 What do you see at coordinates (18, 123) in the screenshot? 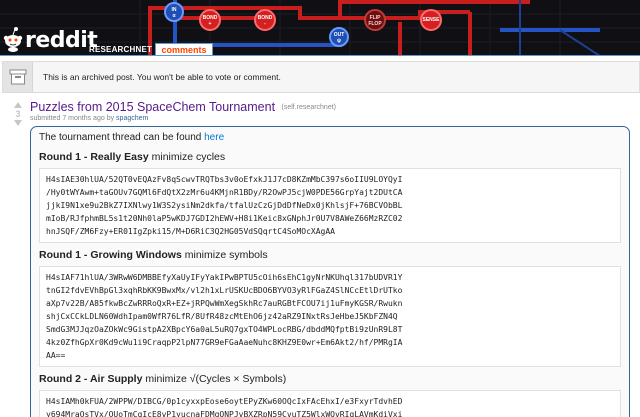
I see `downvote-arrow-icon` at bounding box center [18, 123].